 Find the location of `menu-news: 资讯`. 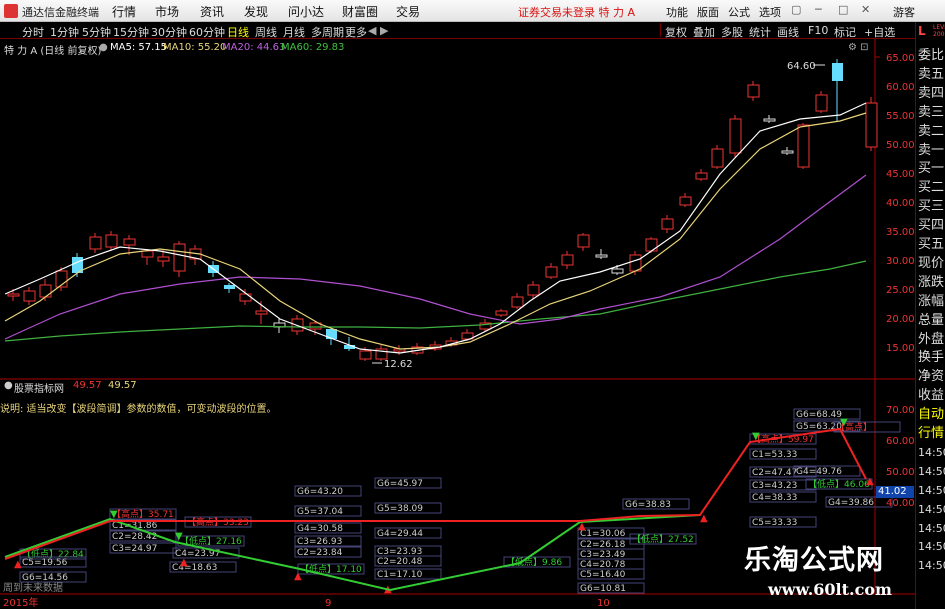

menu-news: 资讯 is located at coordinates (212, 11).